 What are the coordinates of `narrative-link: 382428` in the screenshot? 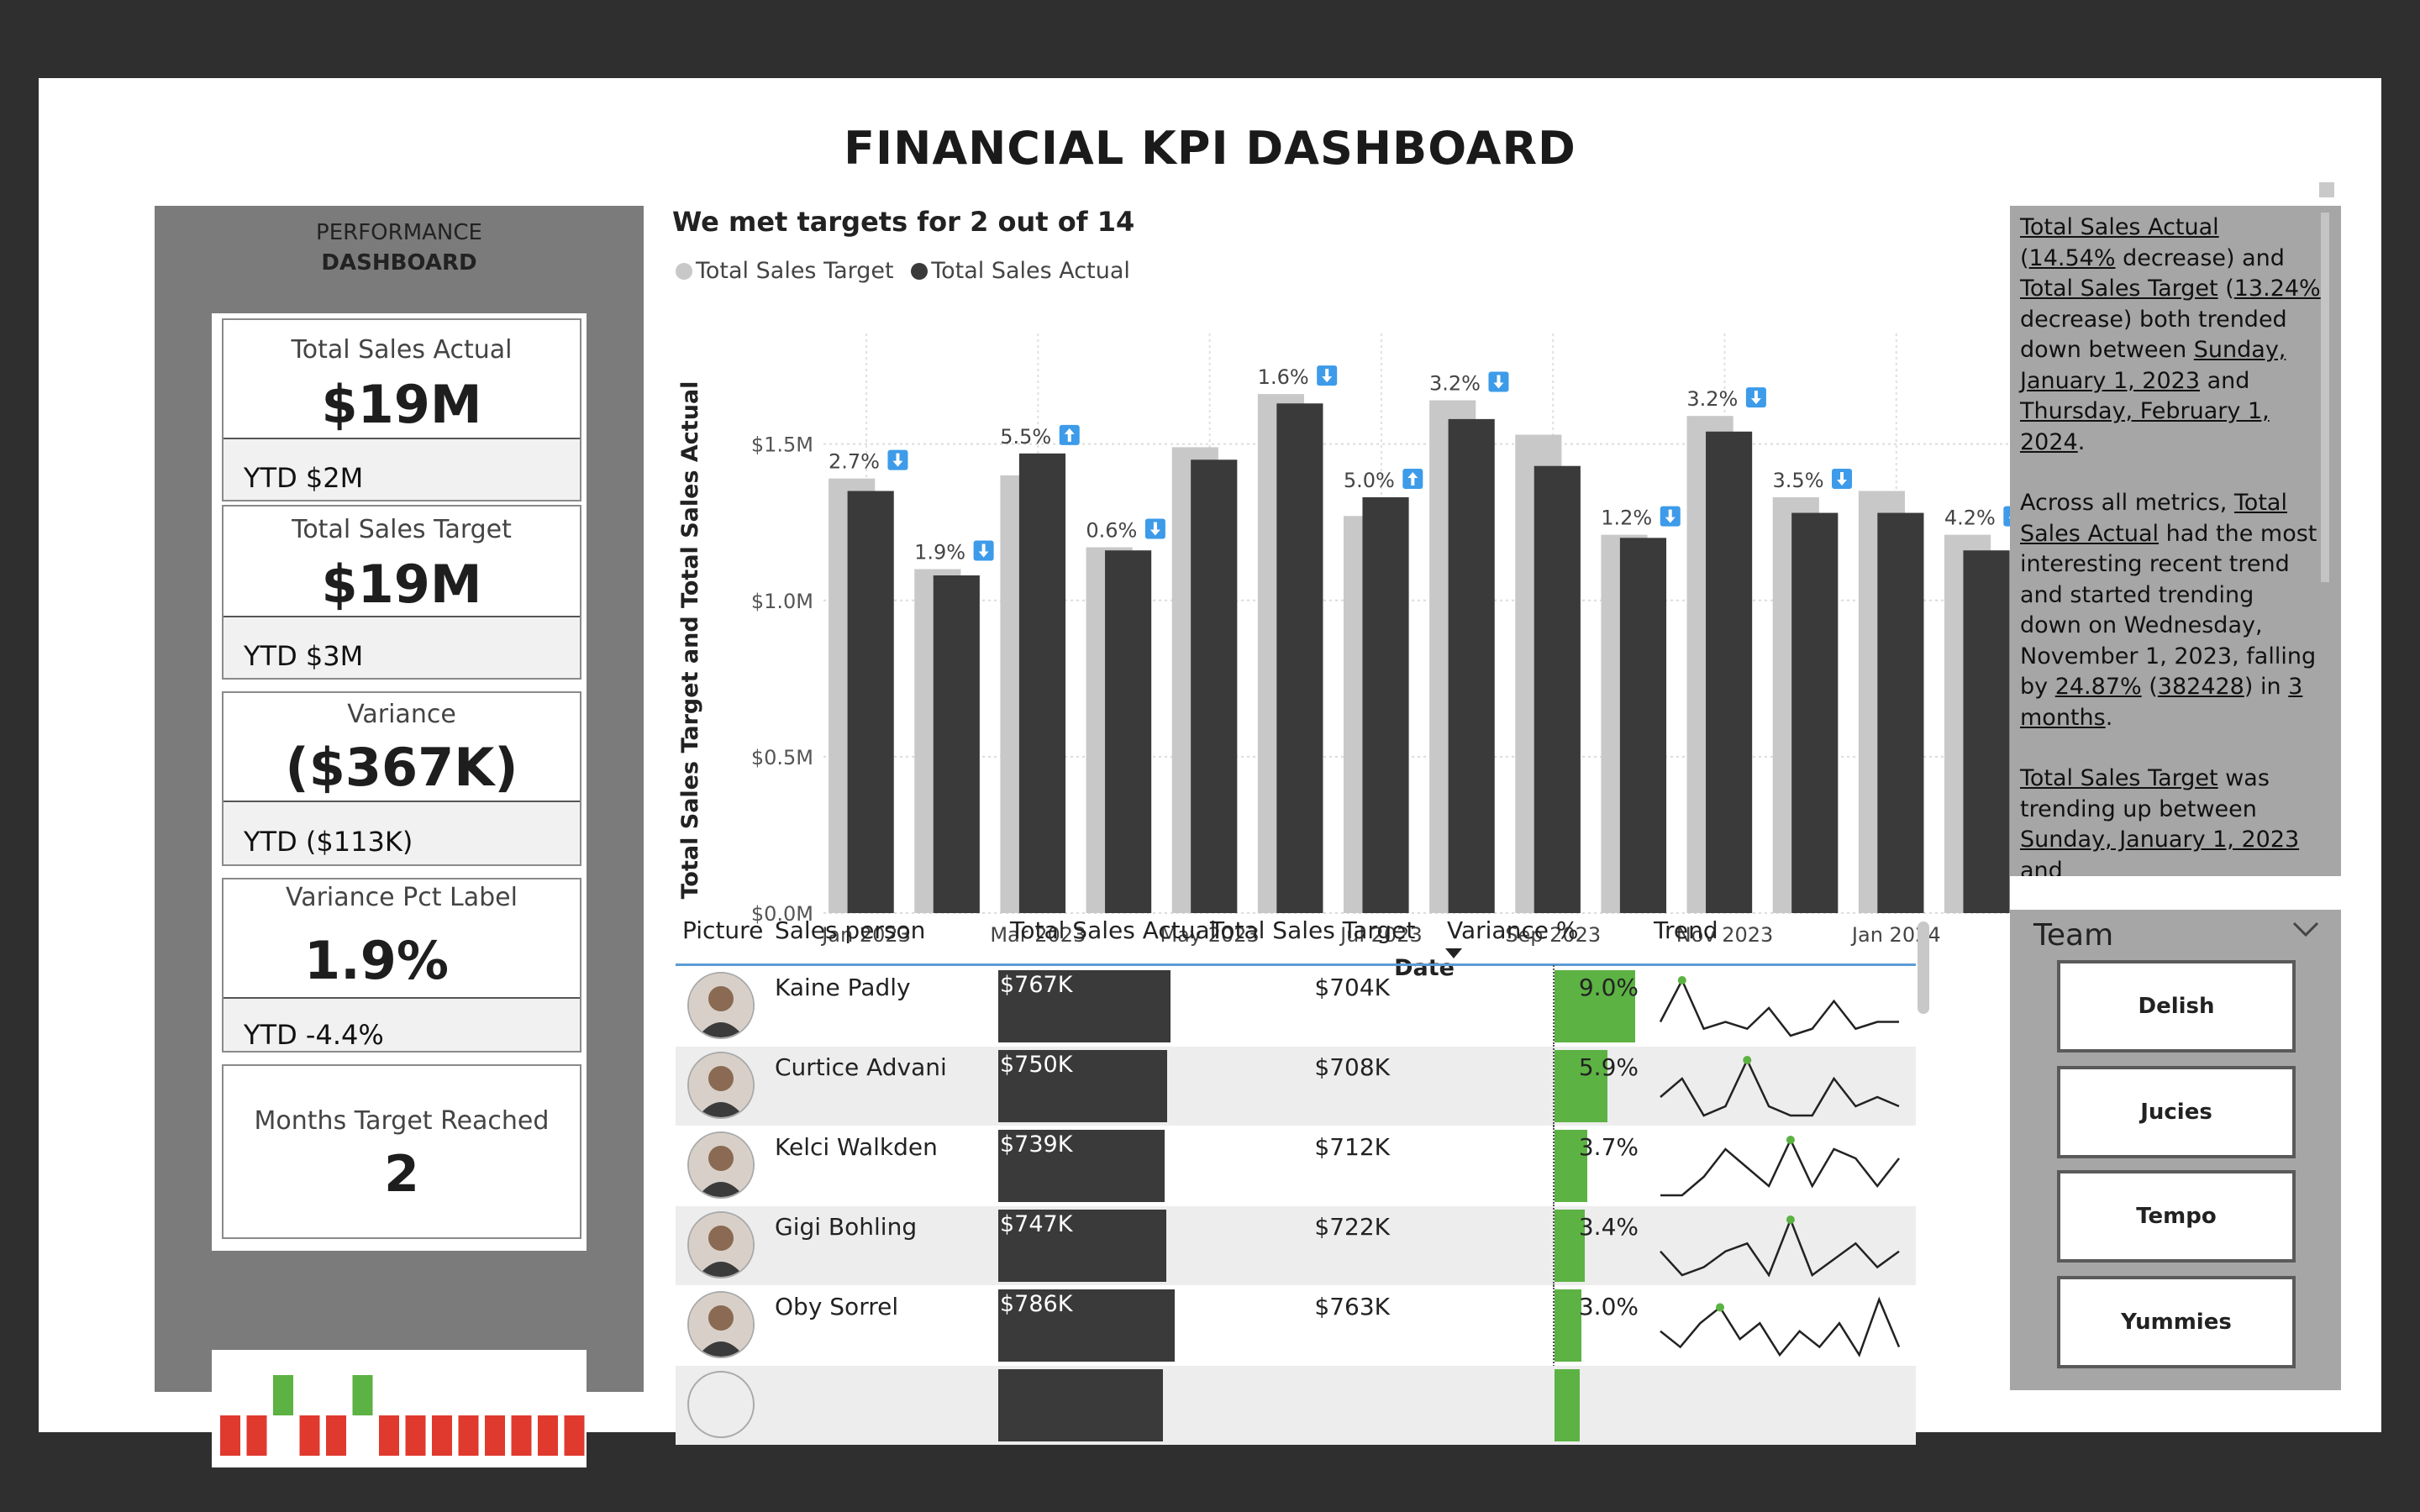 It's located at (2201, 687).